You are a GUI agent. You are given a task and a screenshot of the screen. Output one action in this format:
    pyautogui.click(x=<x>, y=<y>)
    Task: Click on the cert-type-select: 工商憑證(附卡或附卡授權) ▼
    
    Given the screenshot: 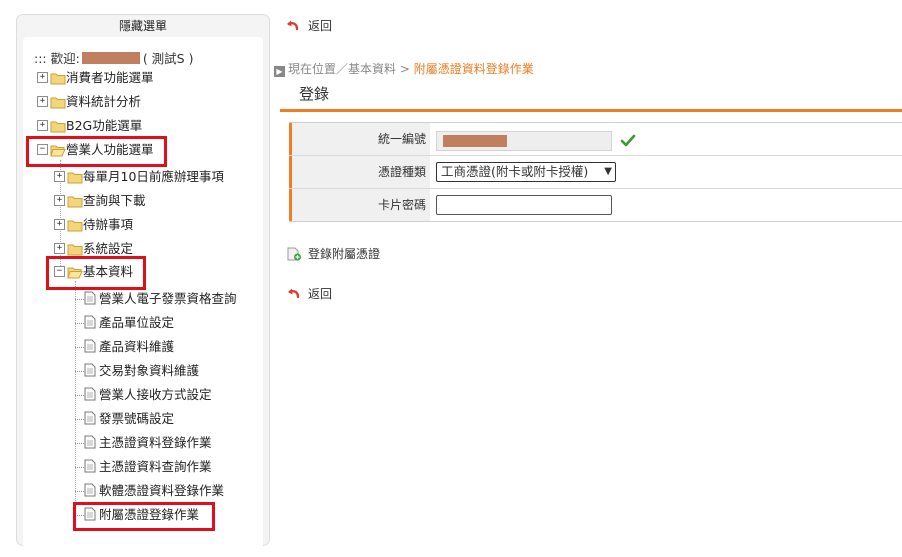 What is the action you would take?
    pyautogui.click(x=526, y=172)
    